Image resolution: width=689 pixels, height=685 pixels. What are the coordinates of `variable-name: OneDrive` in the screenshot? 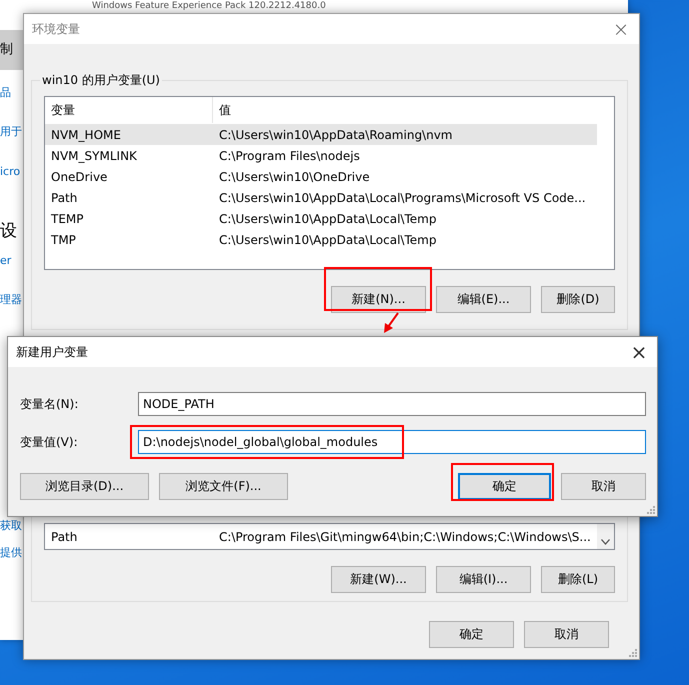 It's located at (79, 177).